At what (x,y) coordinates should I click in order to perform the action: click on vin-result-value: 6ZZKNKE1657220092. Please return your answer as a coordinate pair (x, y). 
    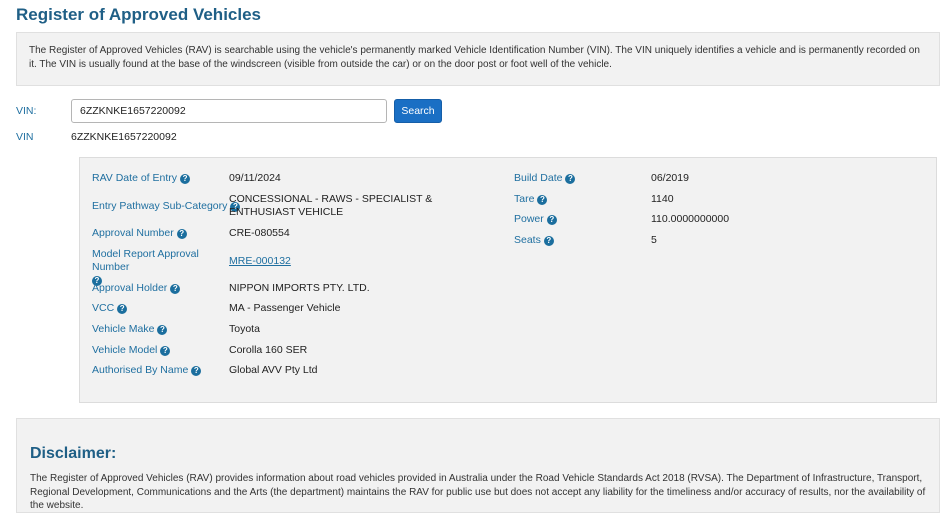
    Looking at the image, I should click on (124, 137).